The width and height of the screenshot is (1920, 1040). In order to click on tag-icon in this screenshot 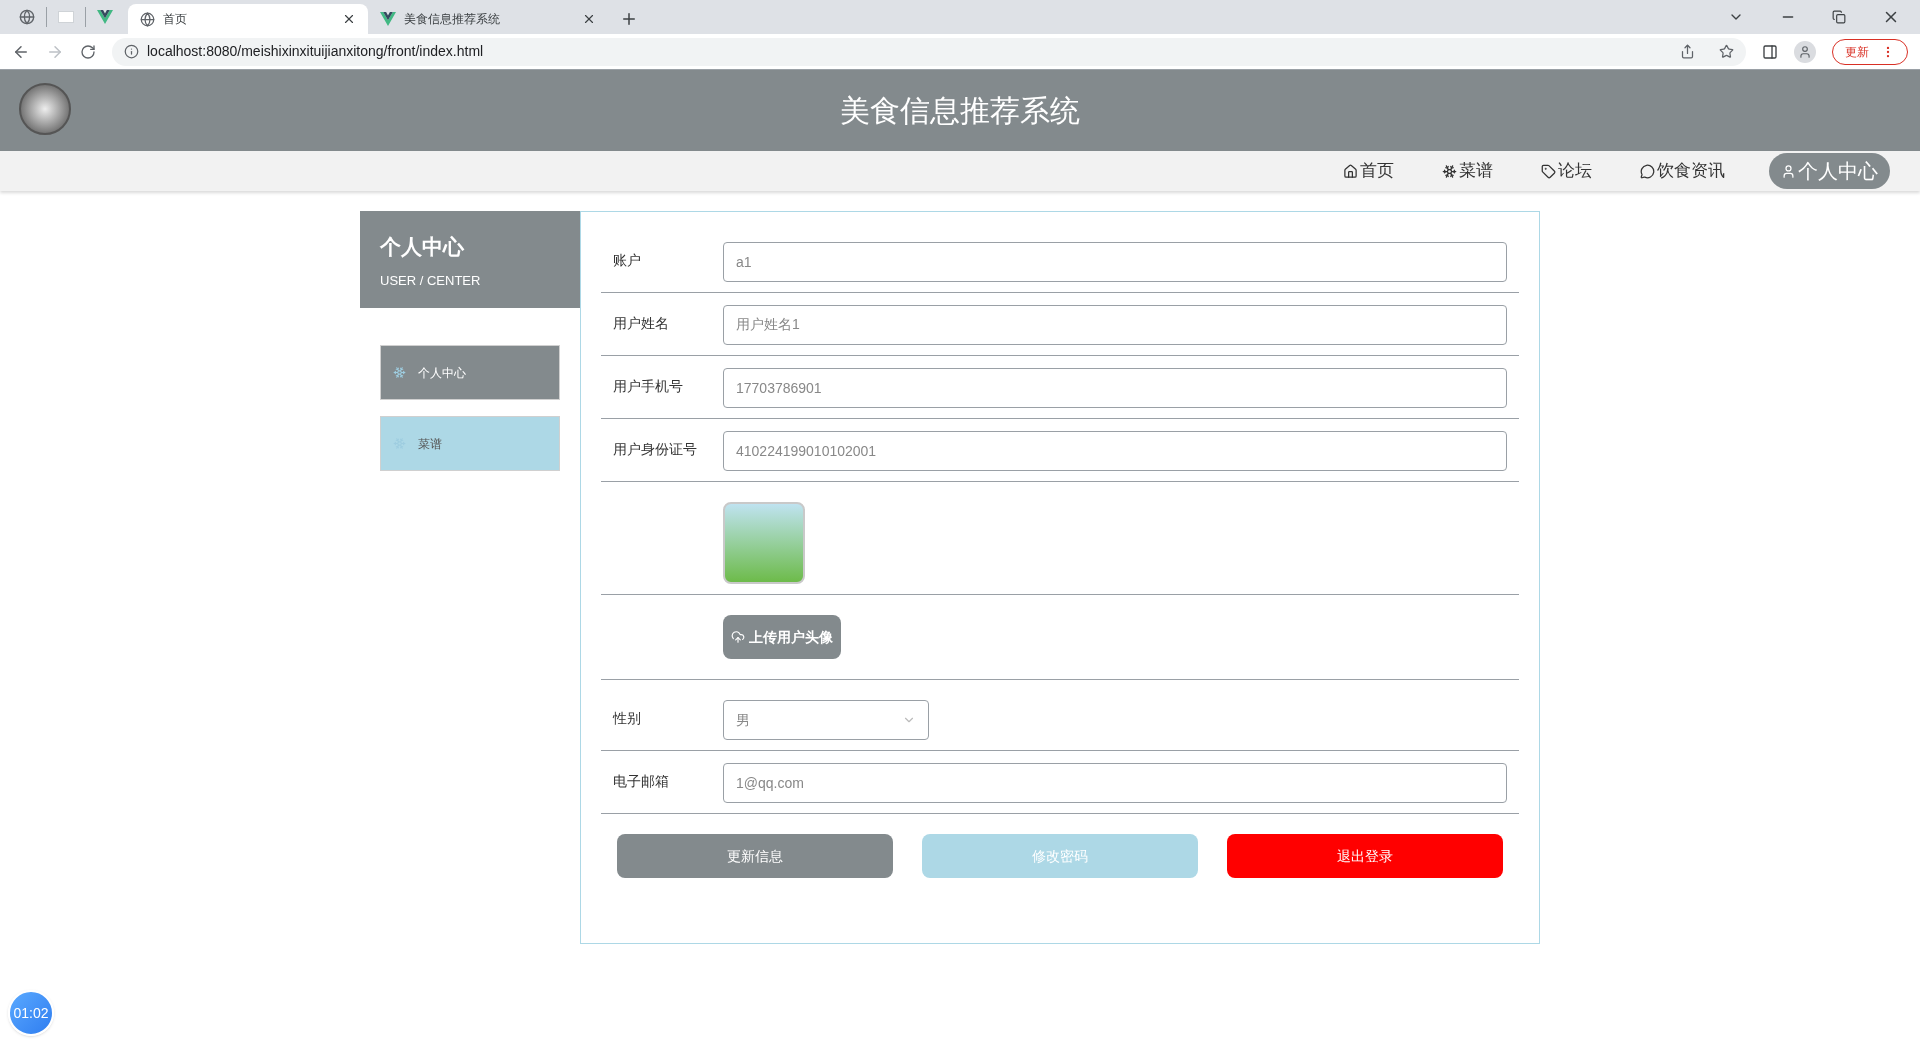, I will do `click(1548, 171)`.